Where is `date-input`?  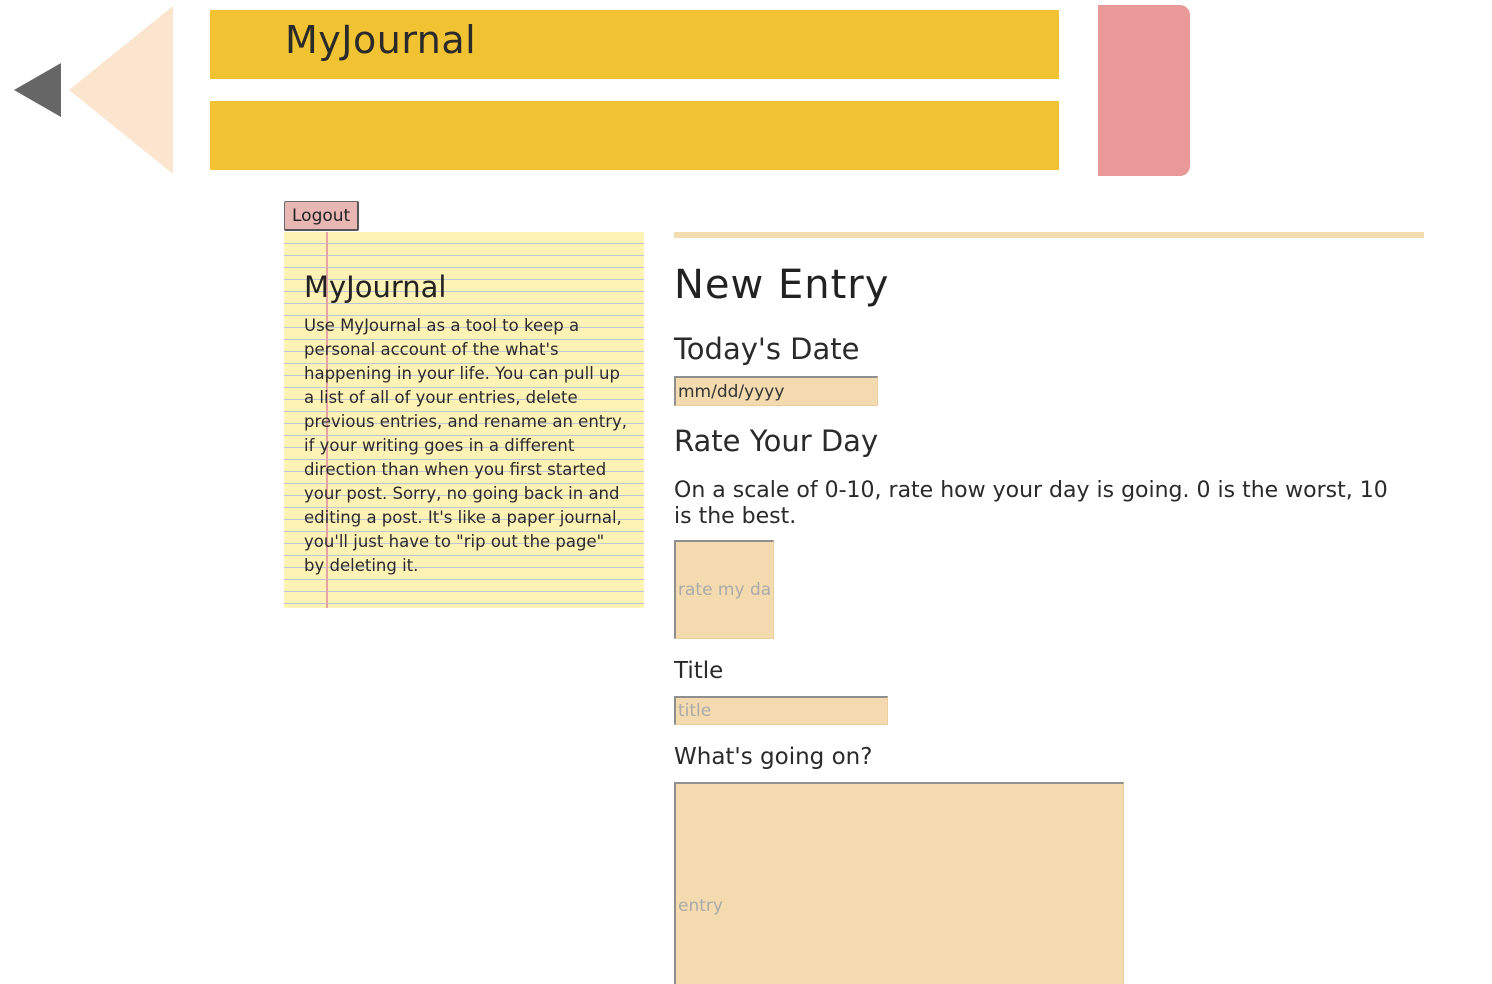
date-input is located at coordinates (776, 391).